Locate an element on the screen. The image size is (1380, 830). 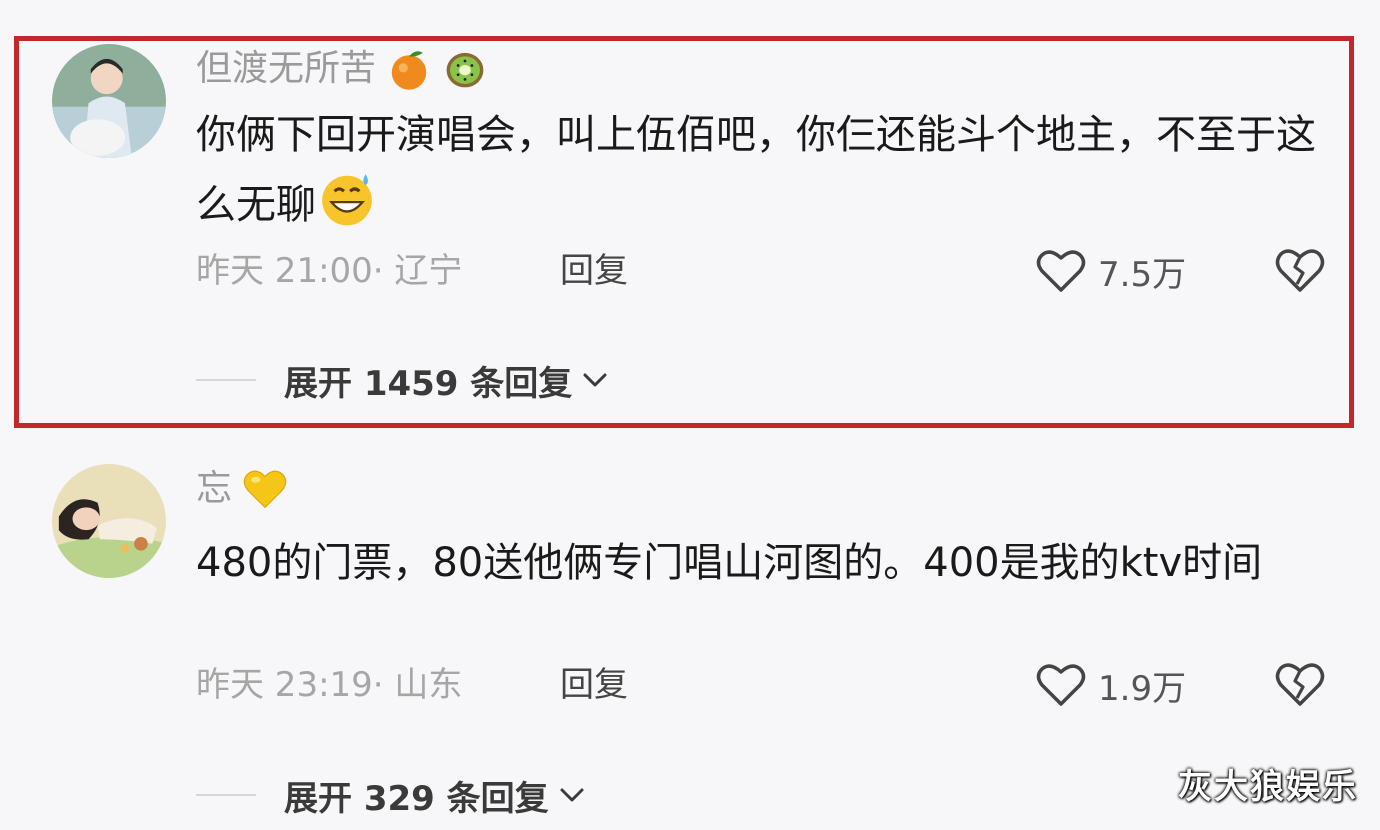
orange-emoji is located at coordinates (409, 69).